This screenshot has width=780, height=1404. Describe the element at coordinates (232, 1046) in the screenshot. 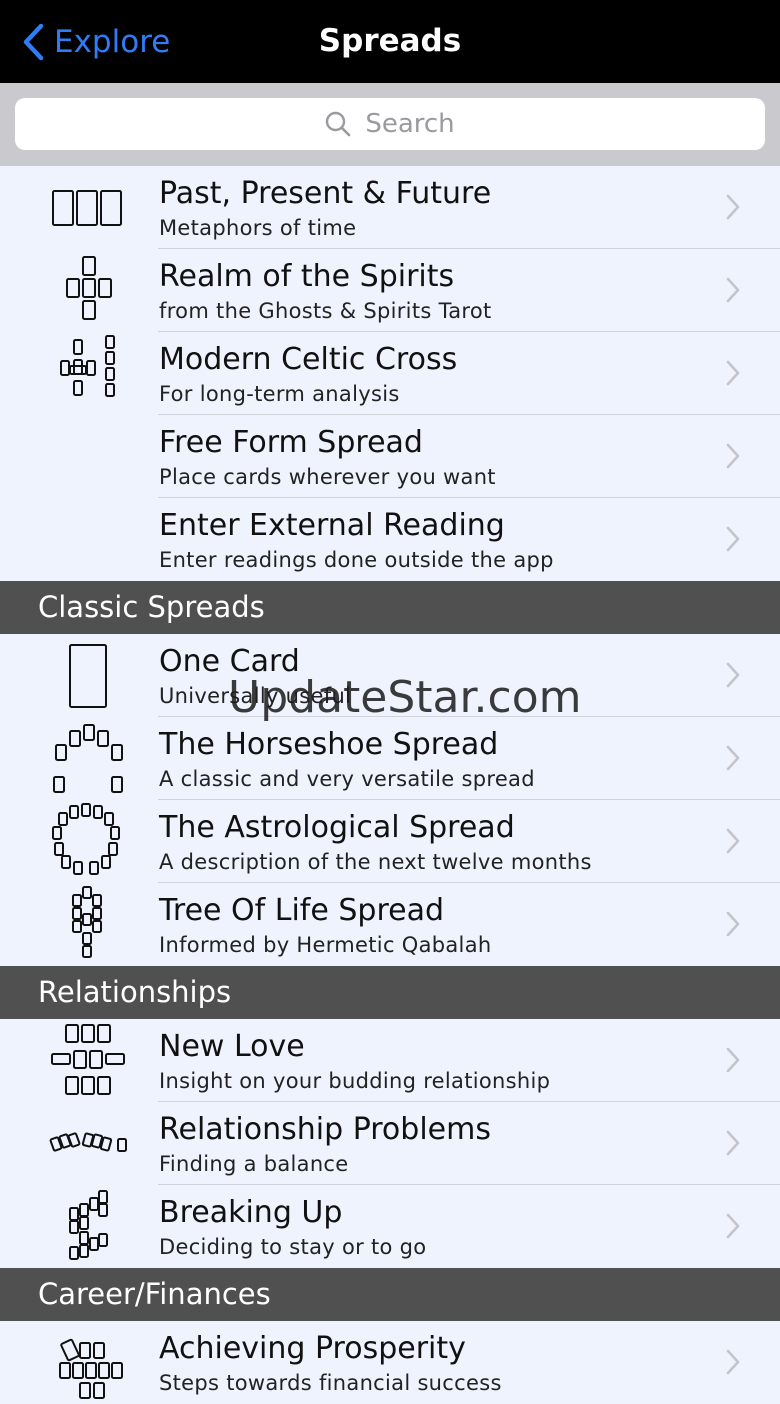

I see `list-item-title: New Love` at that location.